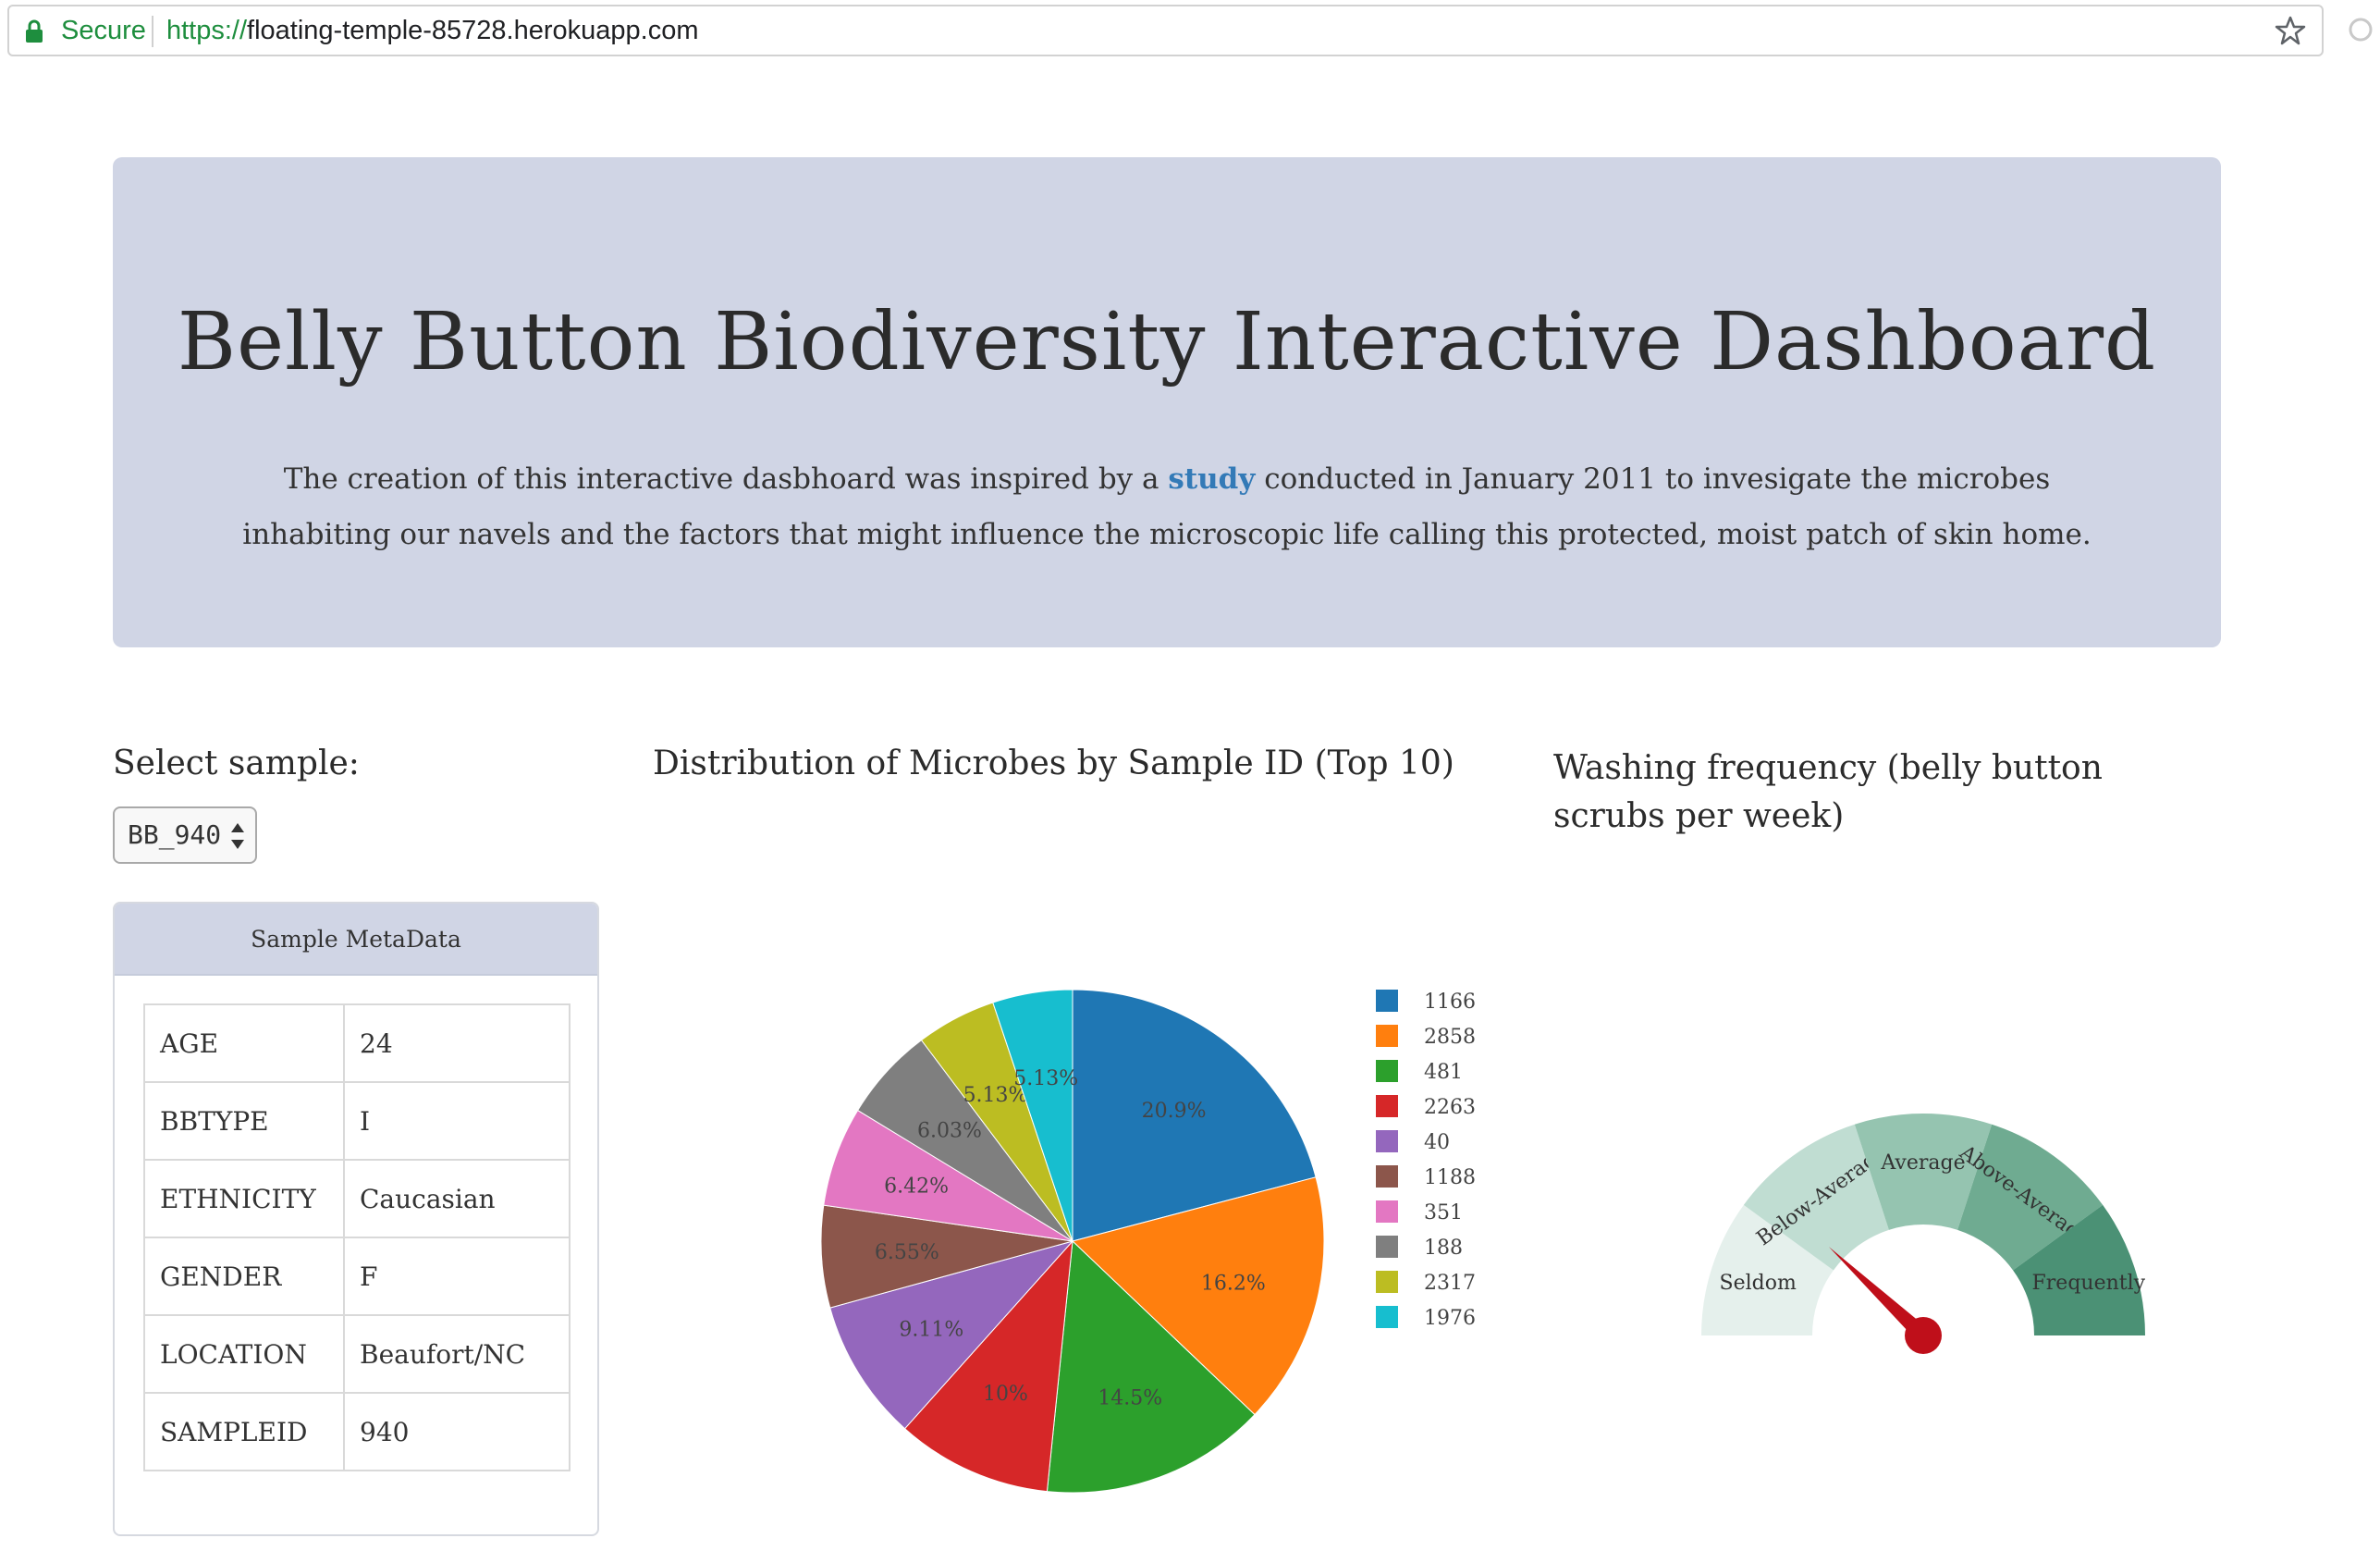  Describe the element at coordinates (456, 1198) in the screenshot. I see `metadata-value: Caucasian` at that location.